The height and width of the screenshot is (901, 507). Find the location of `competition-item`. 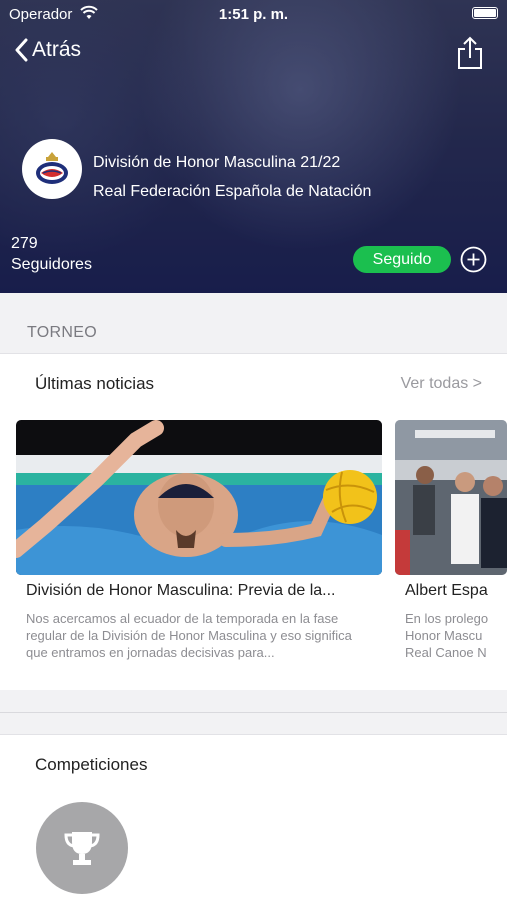

competition-item is located at coordinates (82, 848).